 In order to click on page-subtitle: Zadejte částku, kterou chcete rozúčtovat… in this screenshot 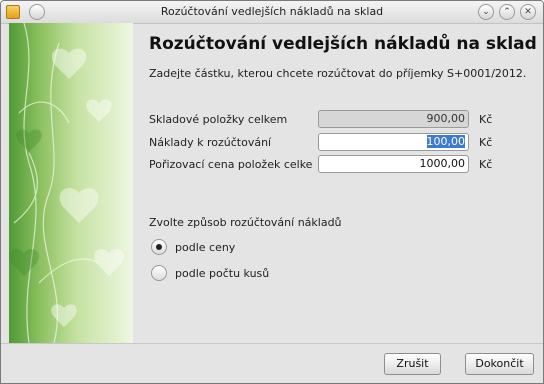, I will do `click(338, 73)`.